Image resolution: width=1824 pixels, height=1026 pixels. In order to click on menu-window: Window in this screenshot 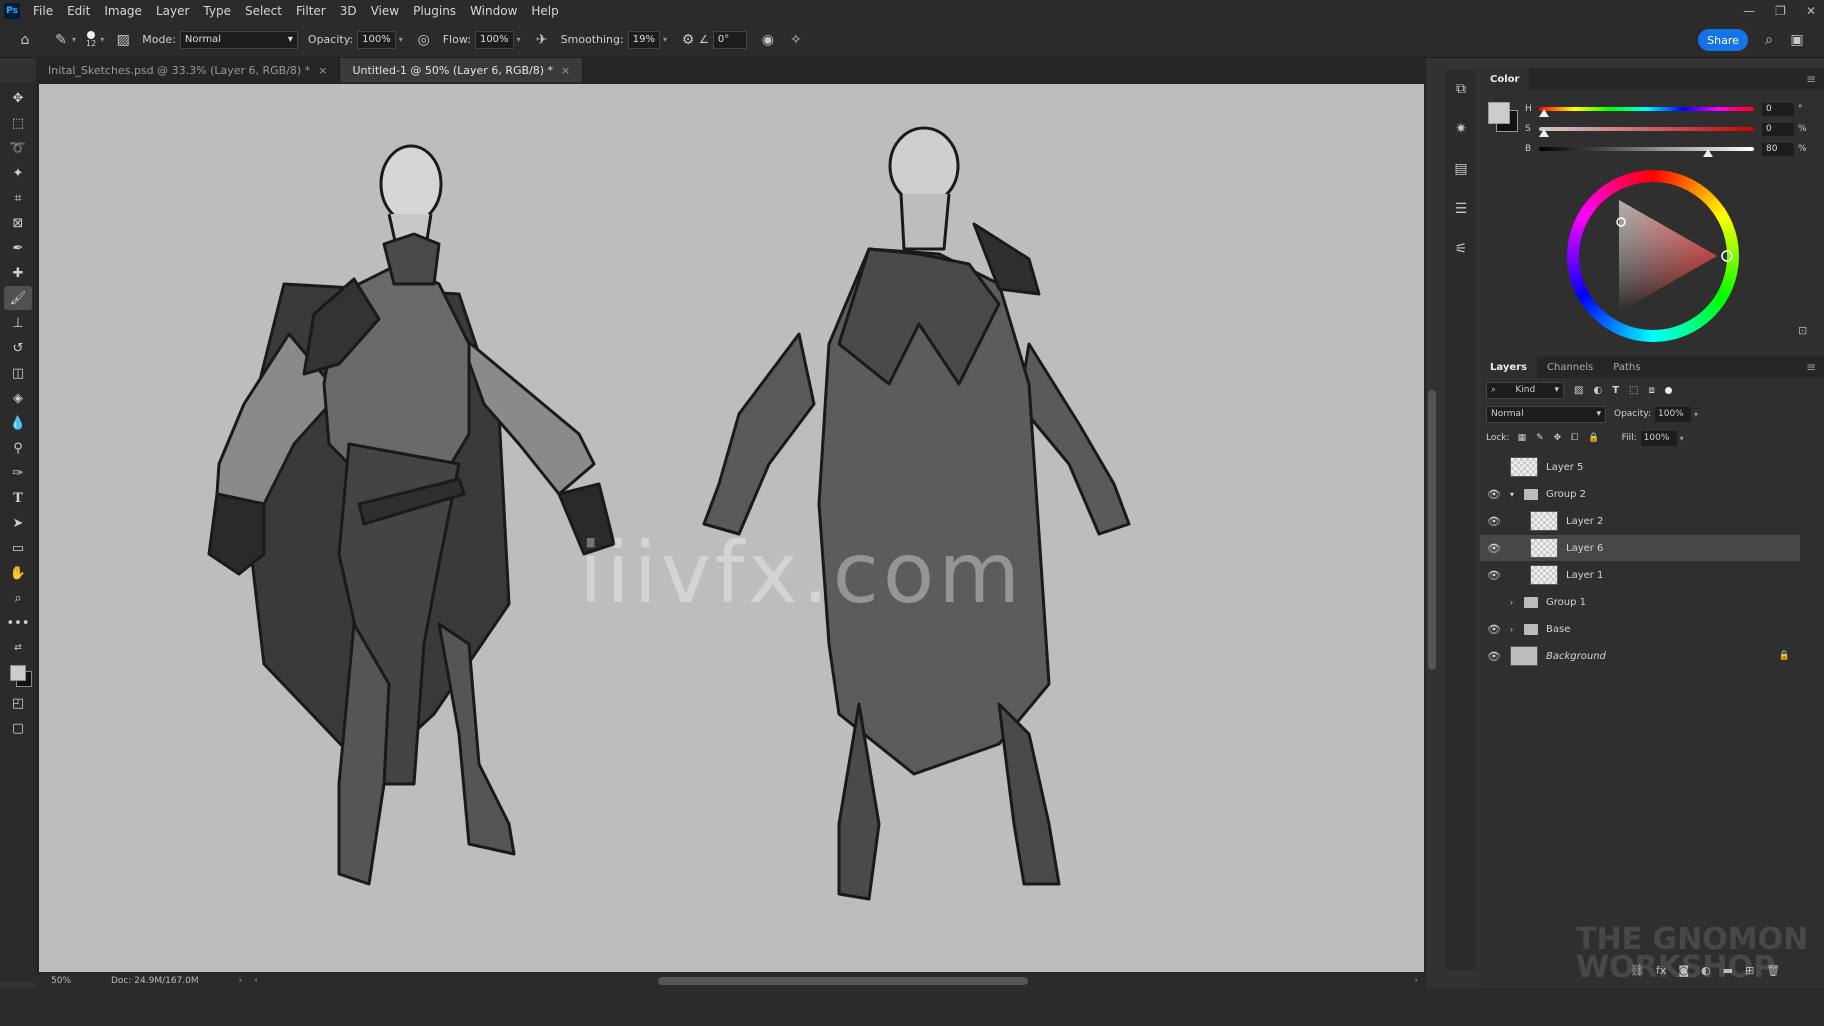, I will do `click(493, 11)`.